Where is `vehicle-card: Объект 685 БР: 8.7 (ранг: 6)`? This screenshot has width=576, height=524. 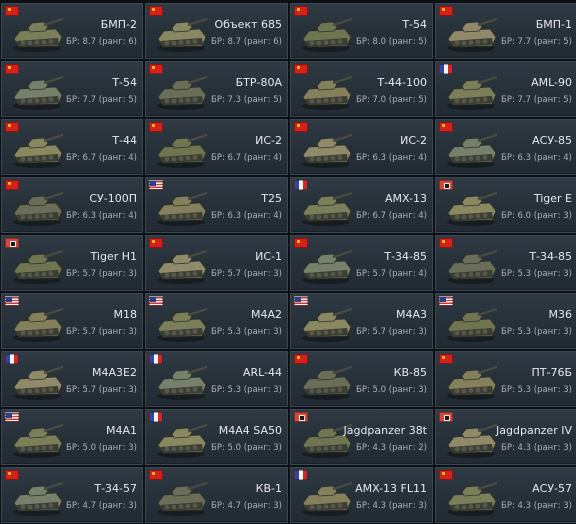 vehicle-card: Объект 685 БР: 8.7 (ранг: 6) is located at coordinates (216, 31).